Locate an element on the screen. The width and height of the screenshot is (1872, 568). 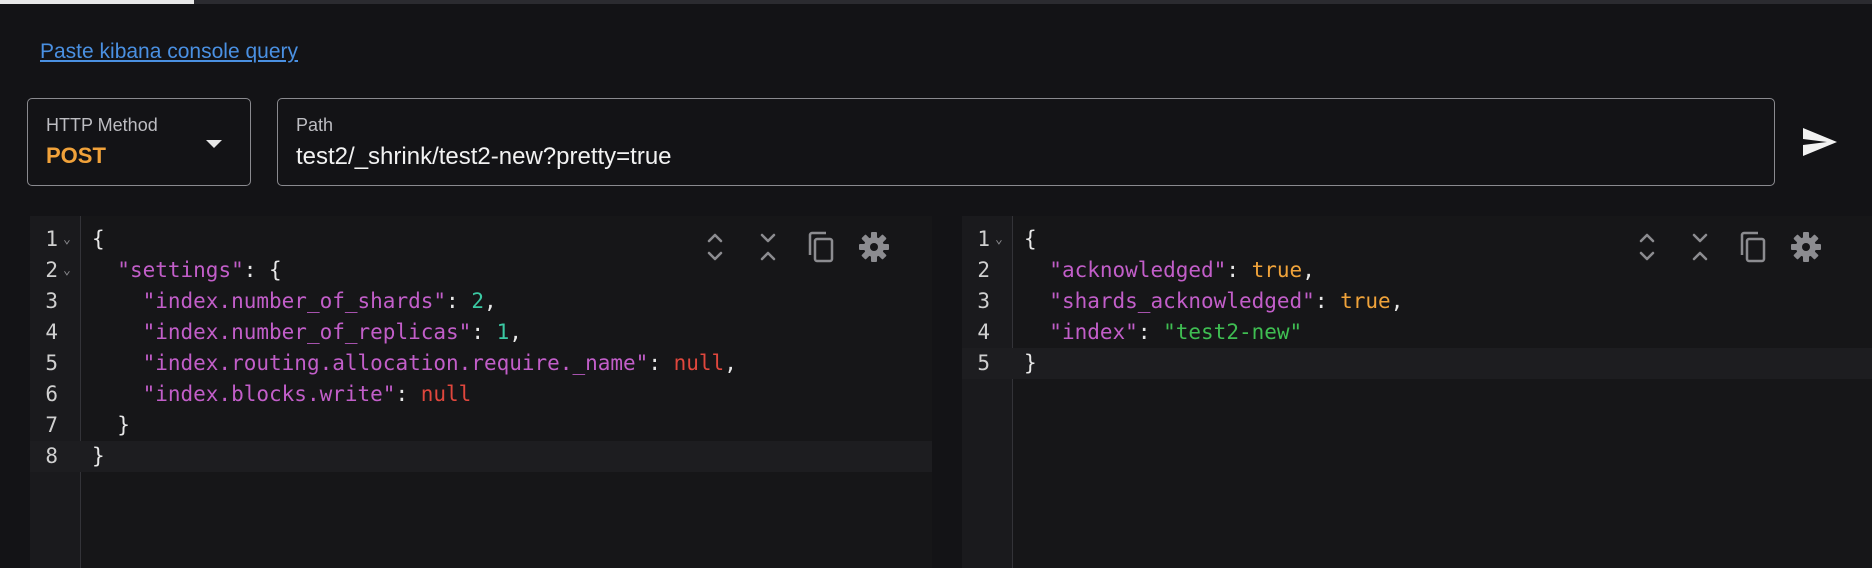
http-method-select: HTTP Method POST is located at coordinates (139, 142).